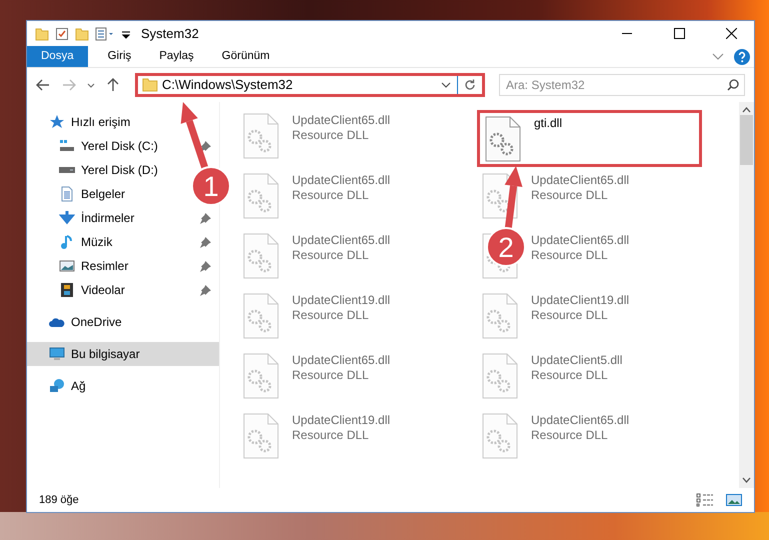 The width and height of the screenshot is (769, 540). Describe the element at coordinates (57, 56) in the screenshot. I see `ribbon-tab: Dosya` at that location.